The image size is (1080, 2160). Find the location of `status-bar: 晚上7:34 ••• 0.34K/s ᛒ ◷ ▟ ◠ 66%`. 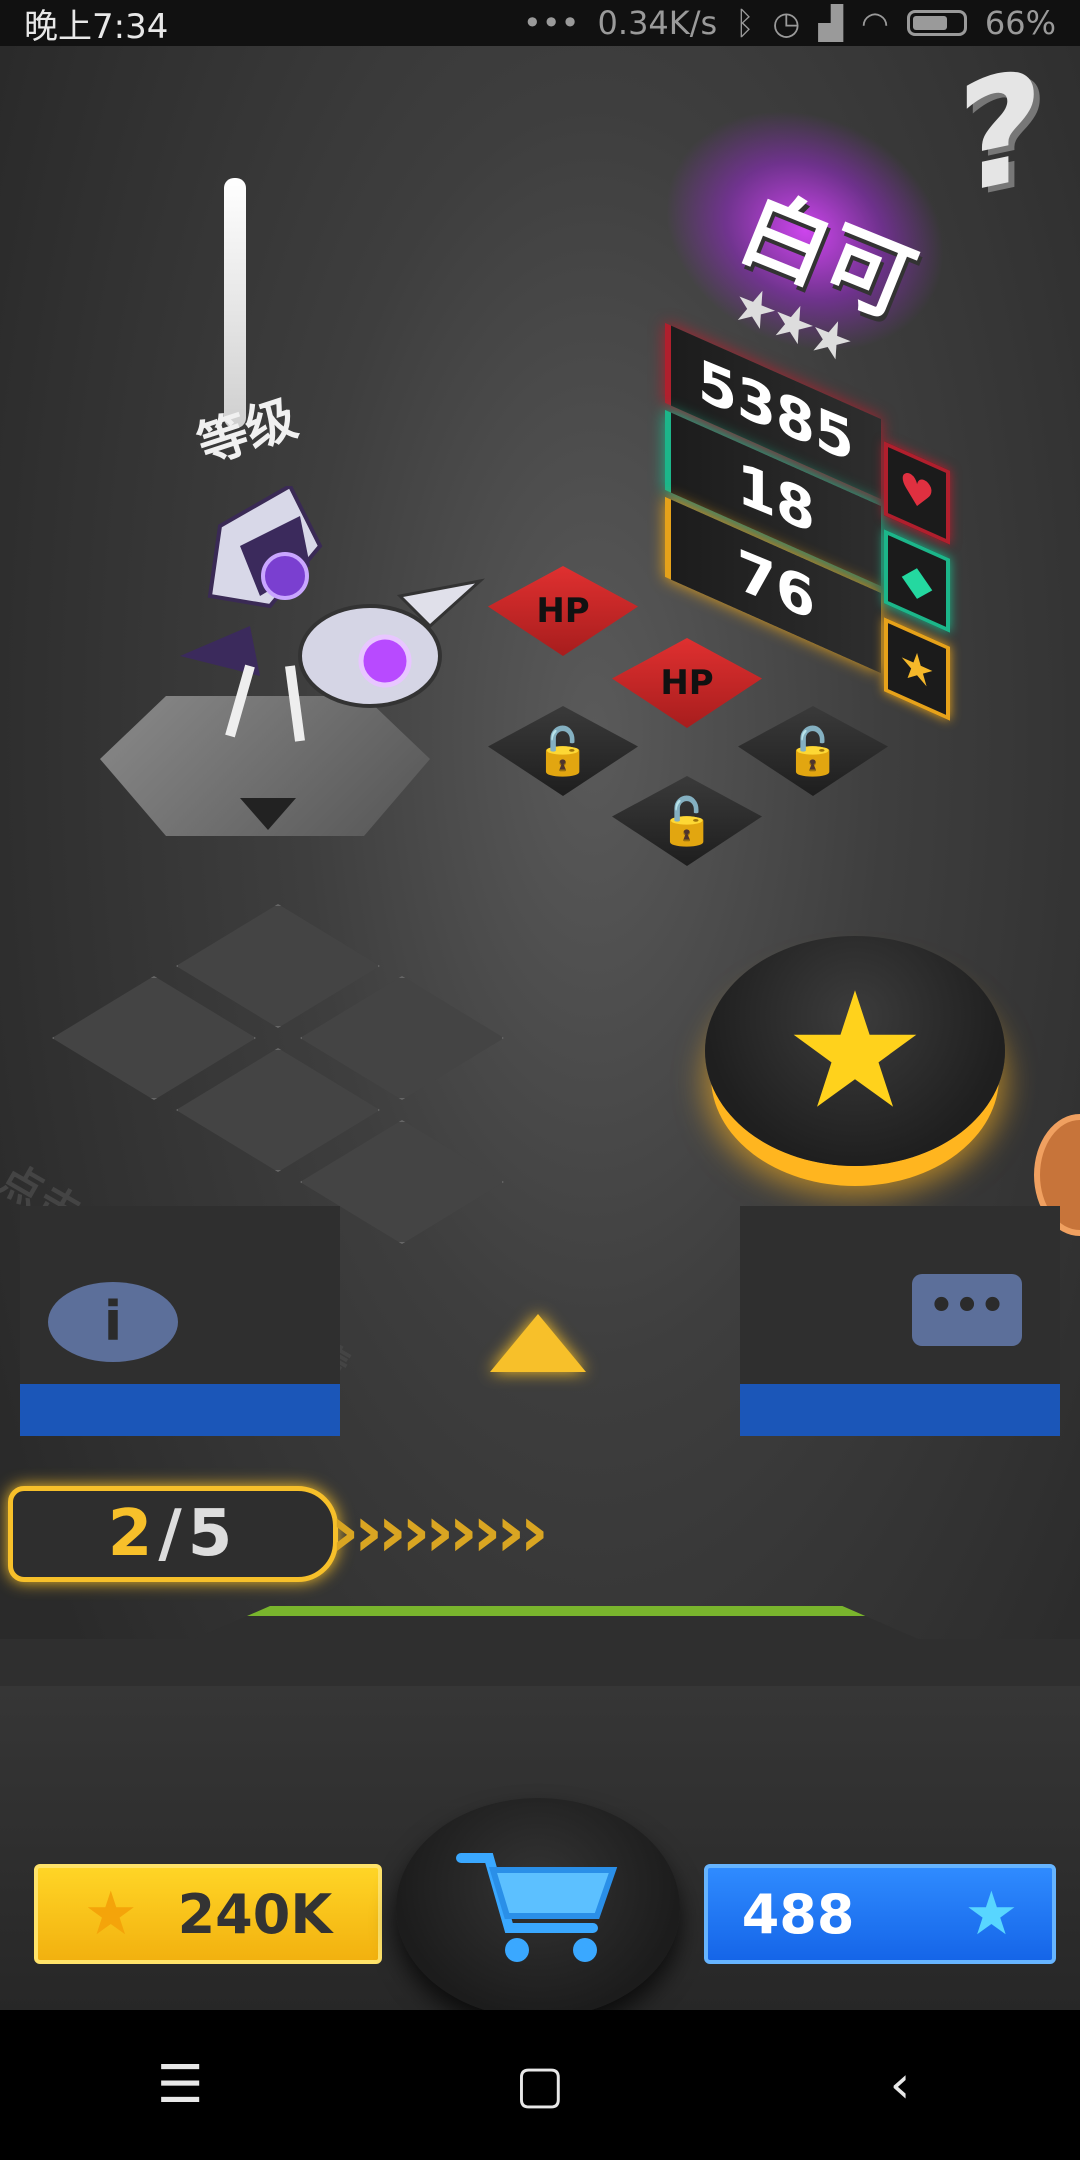

status-bar: 晚上7:34 ••• 0.34K/s ᛒ ◷ ▟ ◠ 66% is located at coordinates (540, 23).